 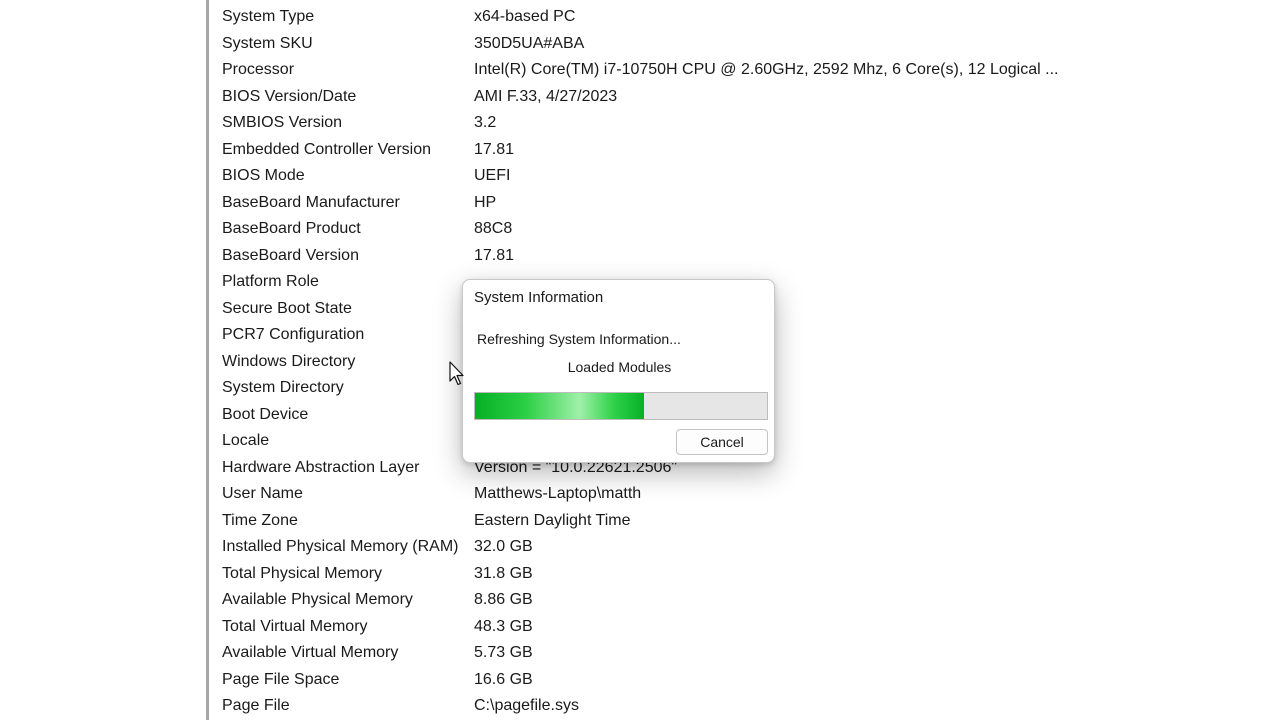 I want to click on summary-item-value: x64-based PC, so click(x=525, y=16).